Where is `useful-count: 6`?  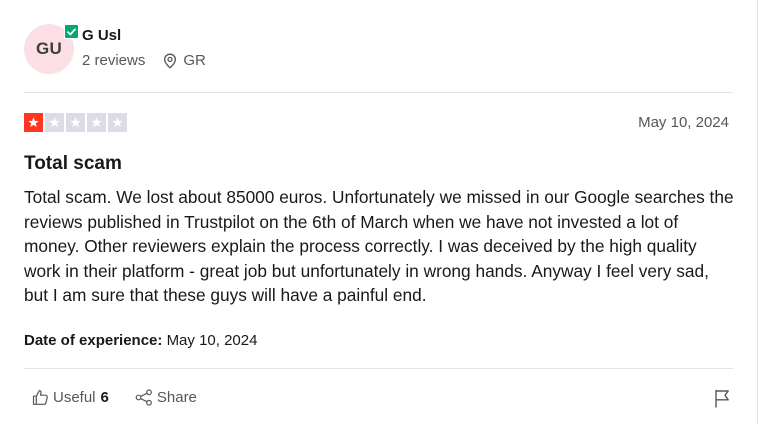
useful-count: 6 is located at coordinates (104, 397).